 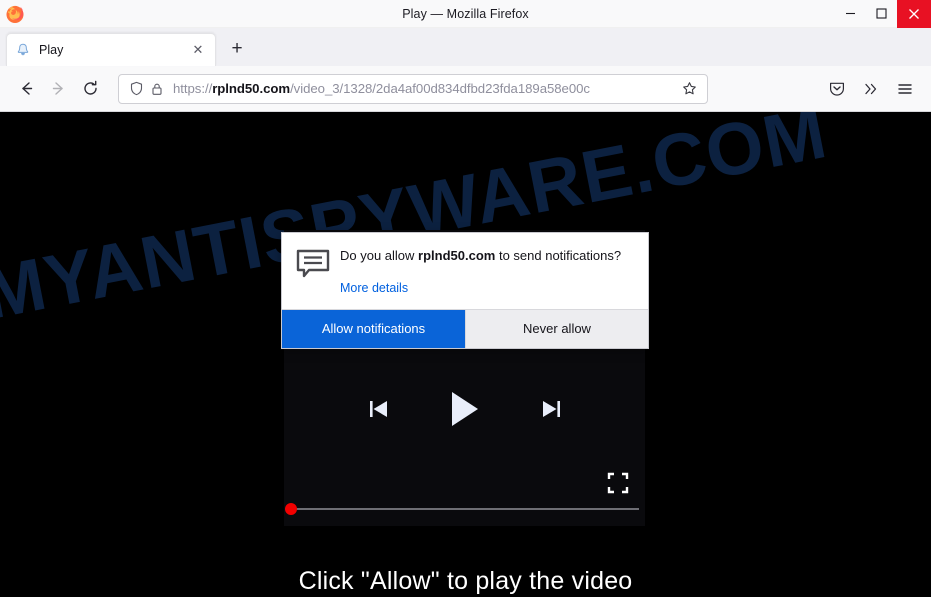 What do you see at coordinates (558, 255) in the screenshot?
I see `question-suffix: to send notifications?` at bounding box center [558, 255].